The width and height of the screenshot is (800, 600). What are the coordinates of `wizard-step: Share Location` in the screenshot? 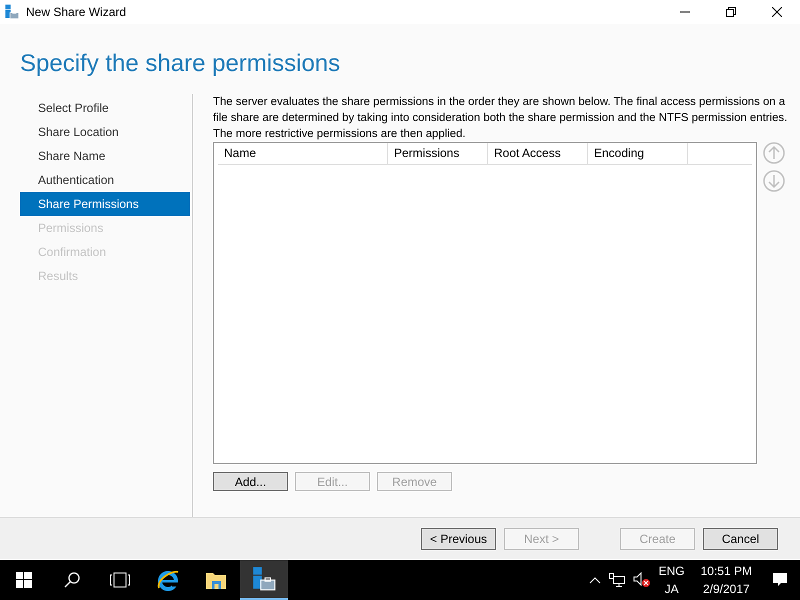 It's located at (105, 132).